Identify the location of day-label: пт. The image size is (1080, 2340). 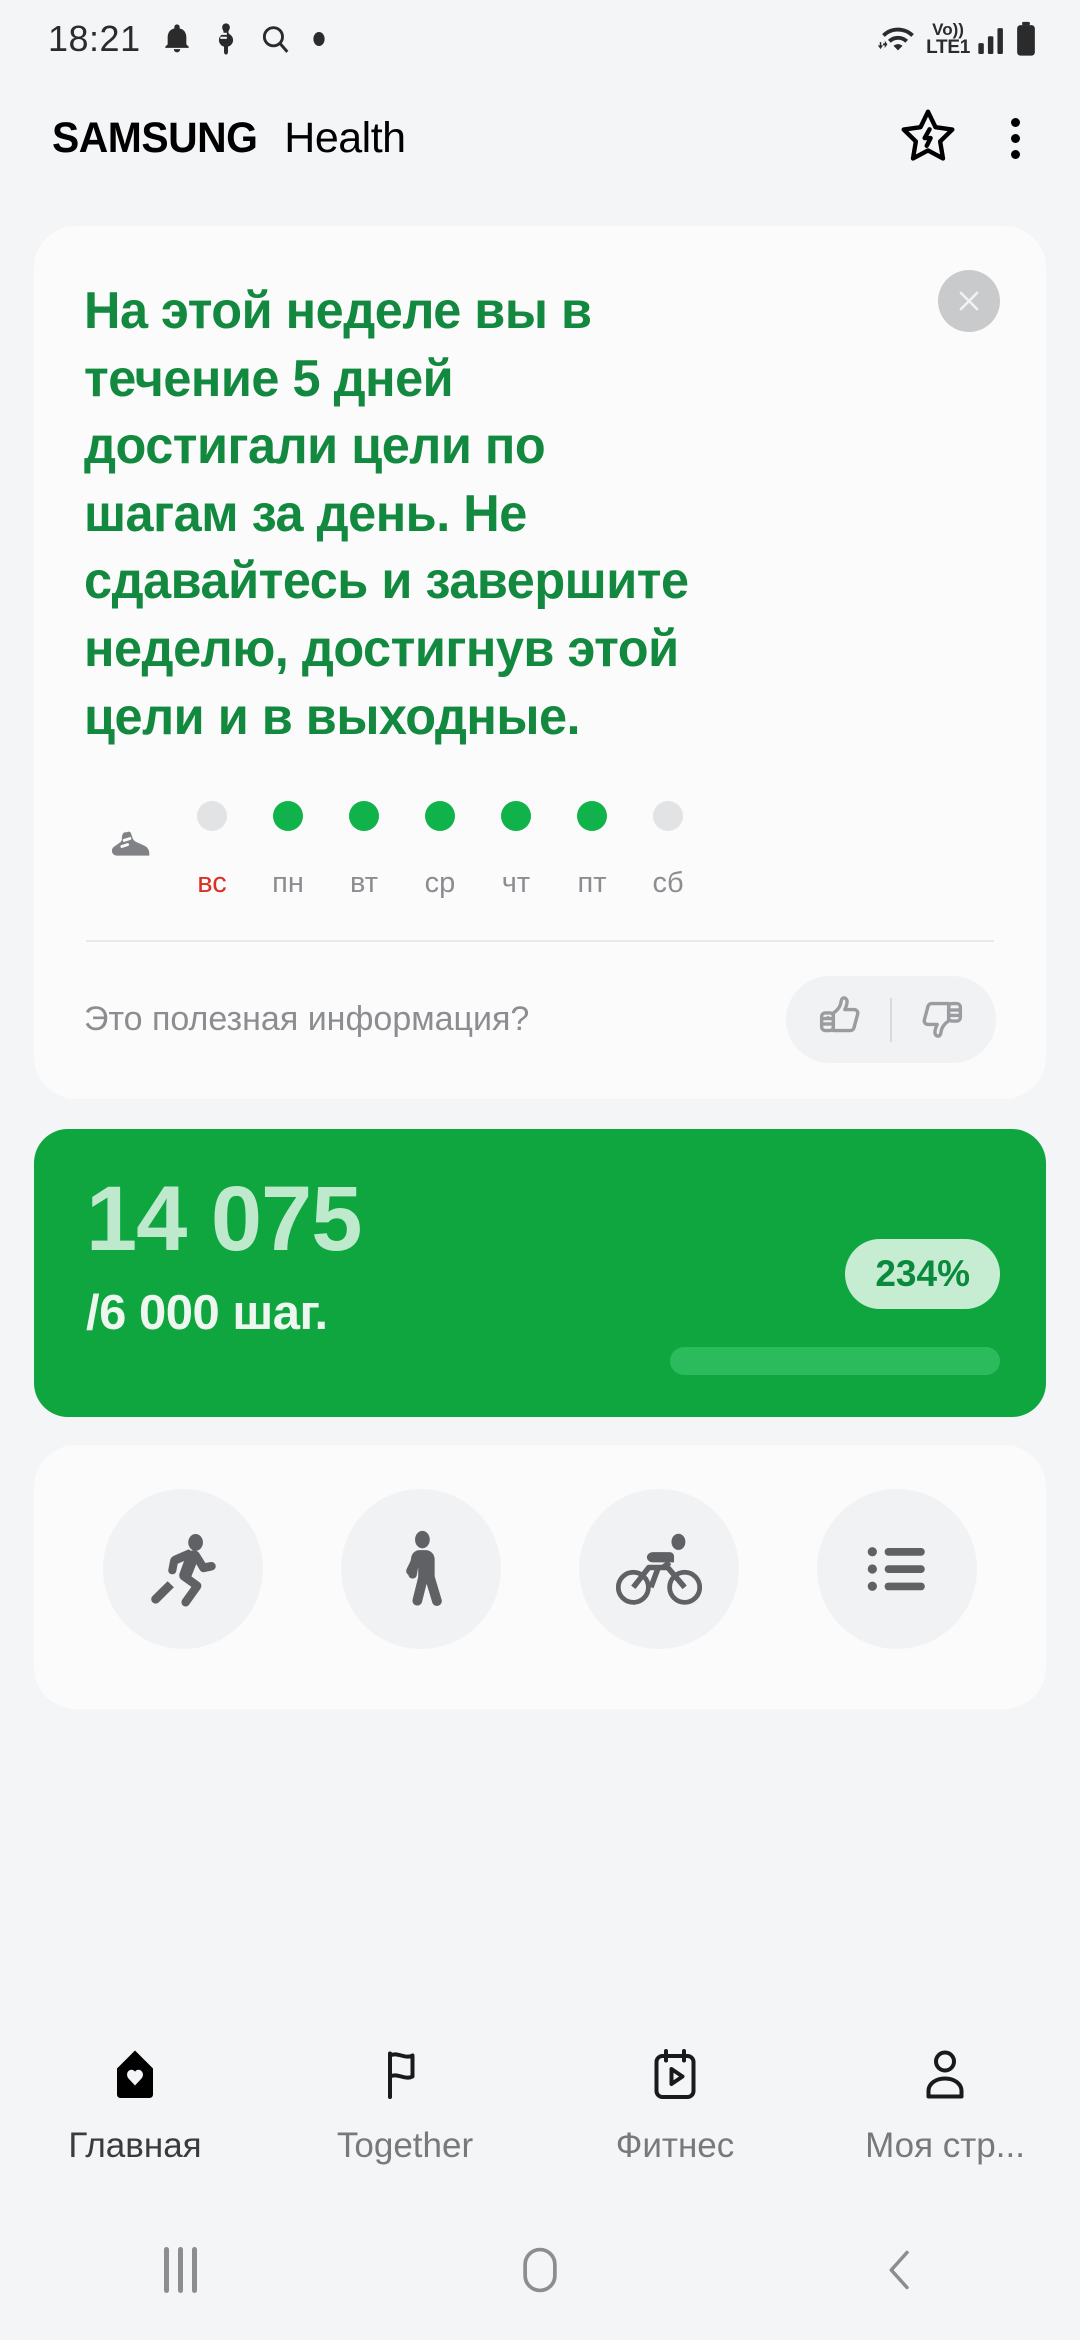
(592, 883).